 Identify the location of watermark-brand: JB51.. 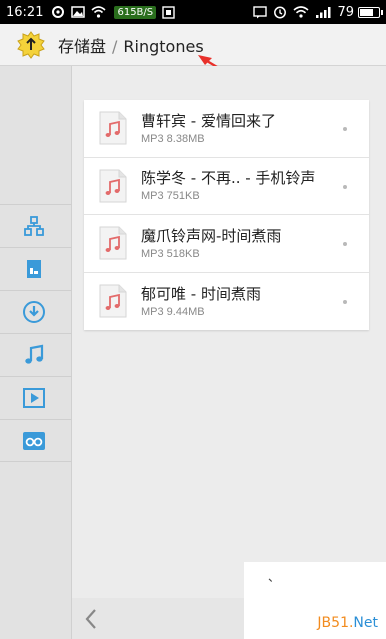
(335, 623).